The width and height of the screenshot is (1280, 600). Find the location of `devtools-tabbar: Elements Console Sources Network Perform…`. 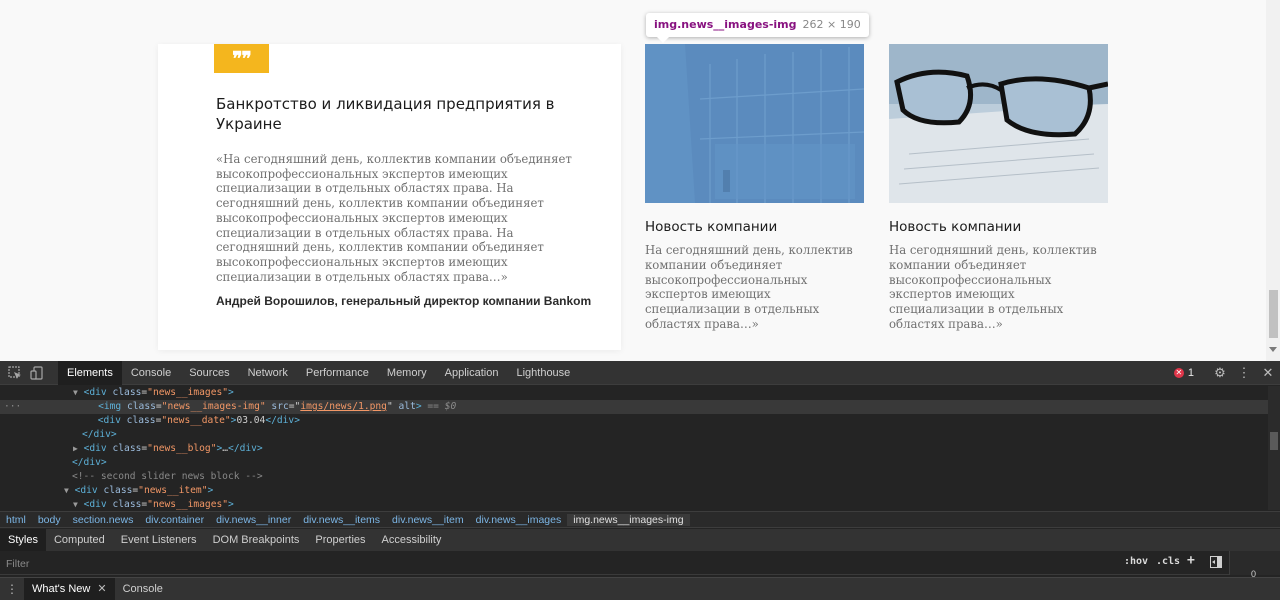

devtools-tabbar: Elements Console Sources Network Perform… is located at coordinates (640, 373).